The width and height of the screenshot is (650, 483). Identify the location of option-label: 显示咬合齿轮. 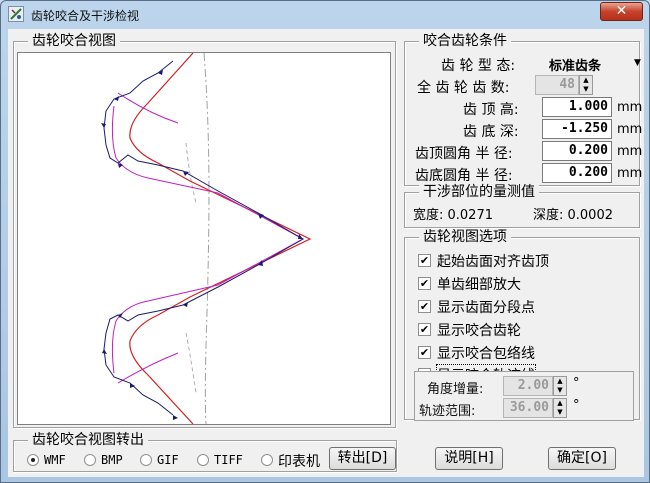
(479, 331).